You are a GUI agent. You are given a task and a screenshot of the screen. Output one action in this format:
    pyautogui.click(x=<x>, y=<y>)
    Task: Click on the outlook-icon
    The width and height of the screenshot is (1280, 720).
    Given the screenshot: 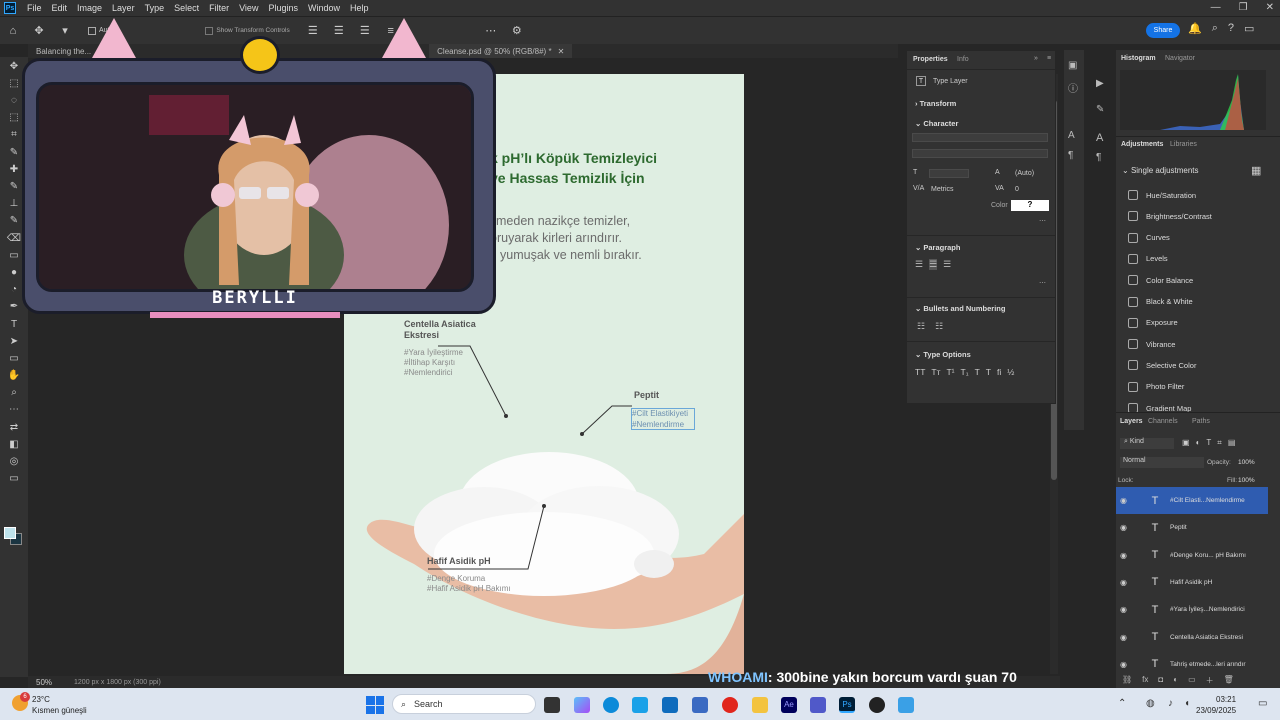 What is the action you would take?
    pyautogui.click(x=670, y=705)
    